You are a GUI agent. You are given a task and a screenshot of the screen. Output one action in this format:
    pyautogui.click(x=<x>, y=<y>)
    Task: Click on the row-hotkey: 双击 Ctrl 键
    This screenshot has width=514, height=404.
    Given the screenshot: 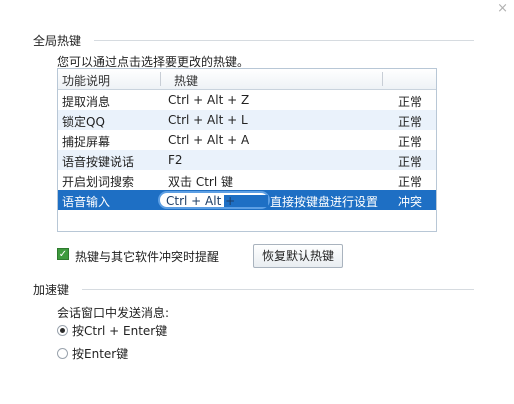 What is the action you would take?
    pyautogui.click(x=200, y=182)
    